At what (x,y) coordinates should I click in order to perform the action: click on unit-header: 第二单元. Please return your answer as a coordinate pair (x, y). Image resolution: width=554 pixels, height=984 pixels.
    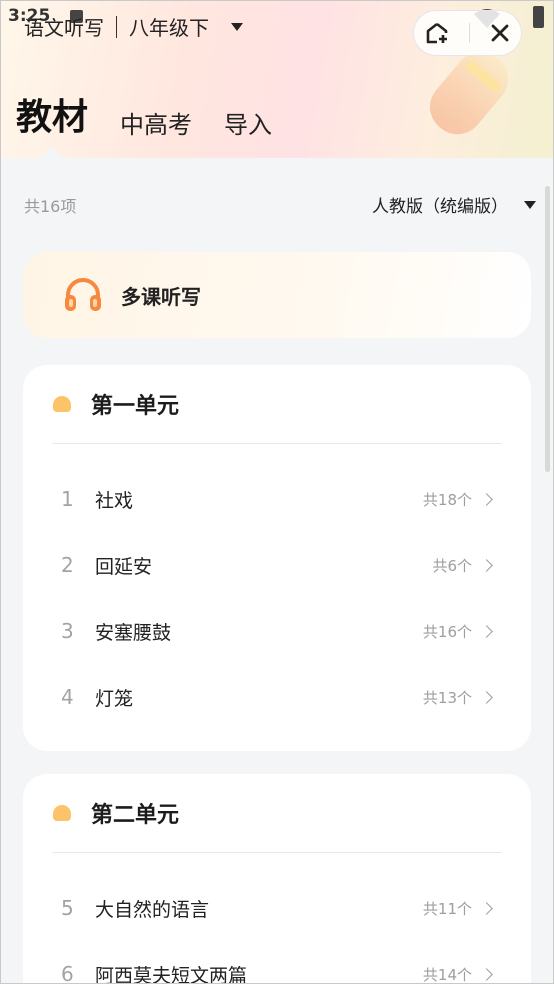
    Looking at the image, I should click on (262, 813).